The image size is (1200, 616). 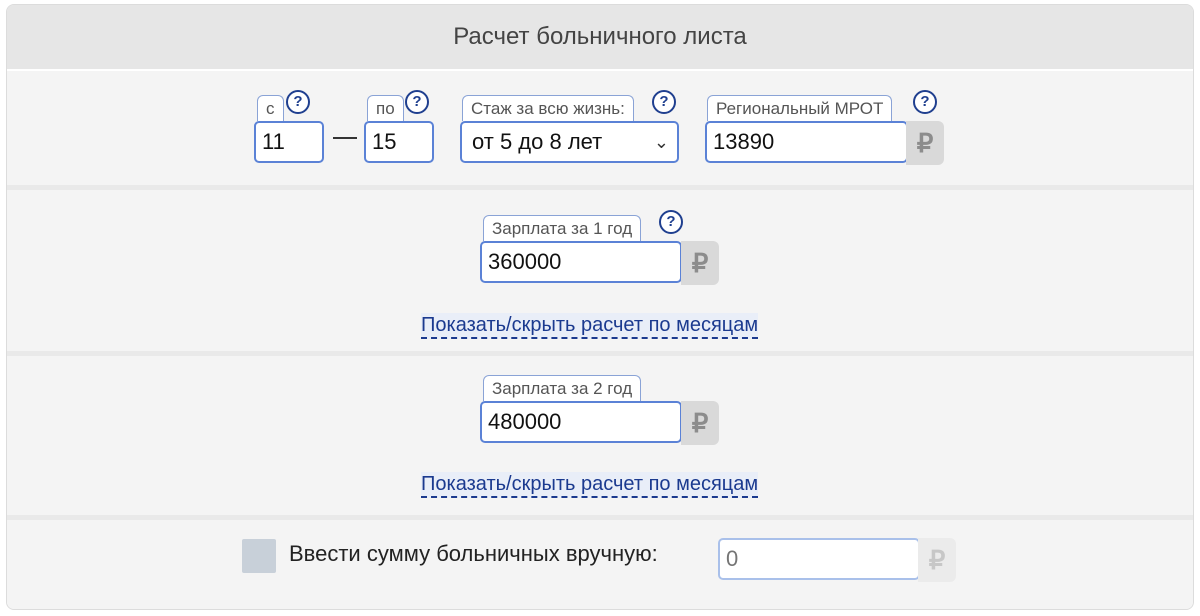 What do you see at coordinates (806, 142) in the screenshot?
I see `mrot-input` at bounding box center [806, 142].